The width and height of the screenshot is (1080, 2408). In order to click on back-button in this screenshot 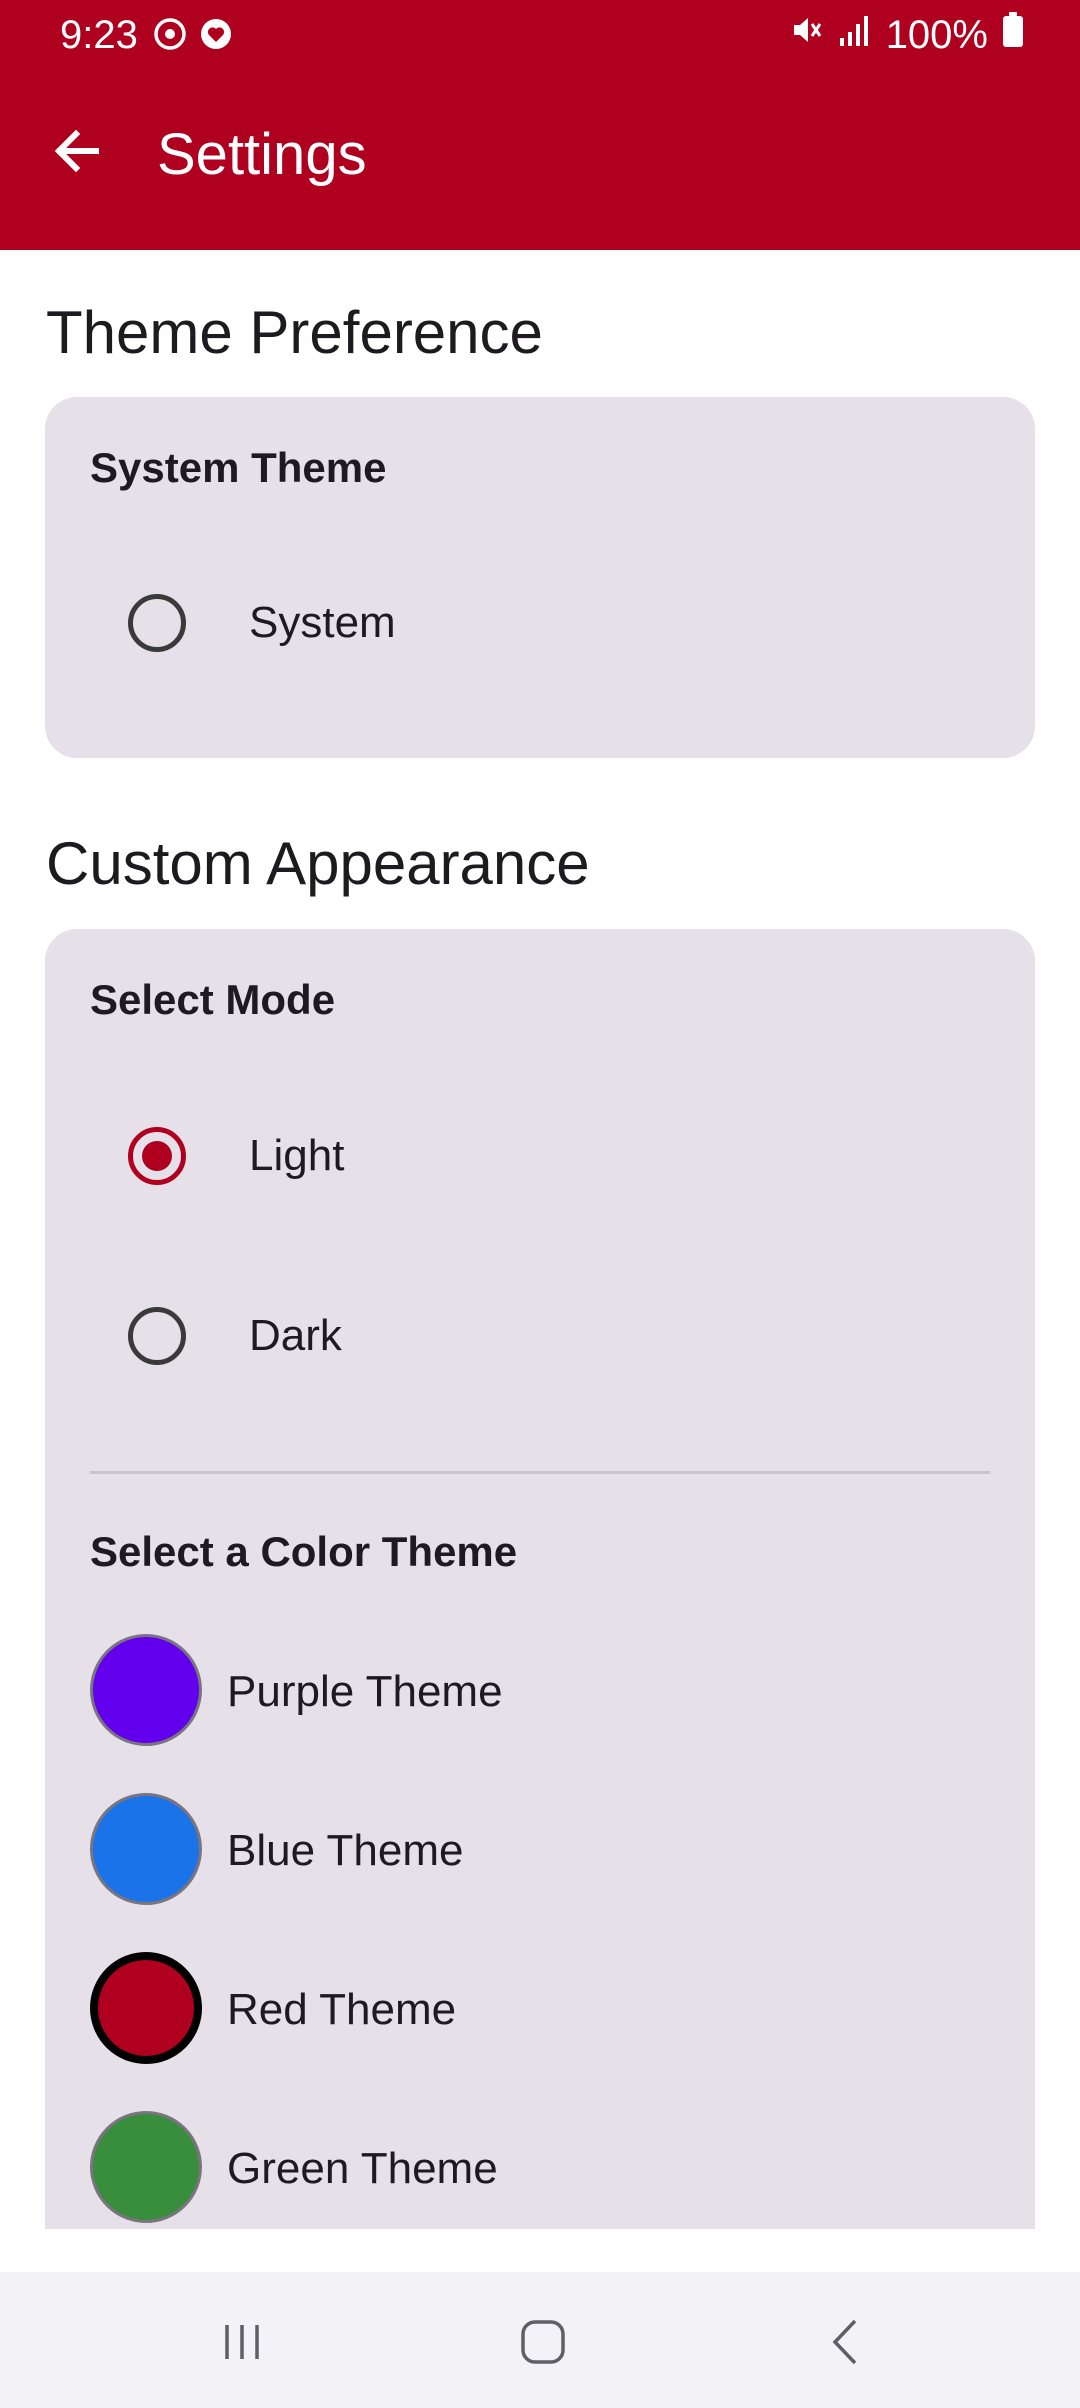, I will do `click(77, 151)`.